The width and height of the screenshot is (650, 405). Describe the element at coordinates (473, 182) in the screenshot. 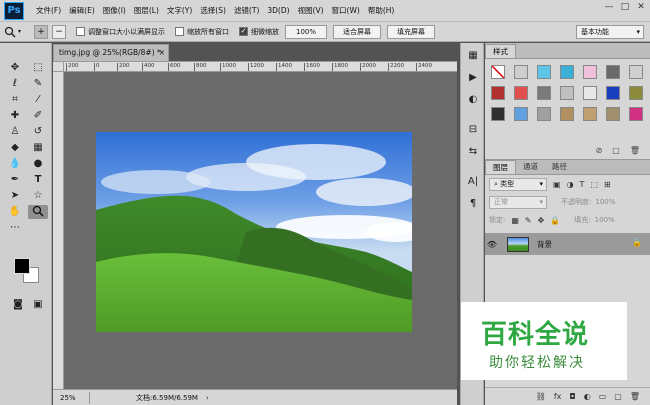

I see `character-panel-icon: A|` at that location.